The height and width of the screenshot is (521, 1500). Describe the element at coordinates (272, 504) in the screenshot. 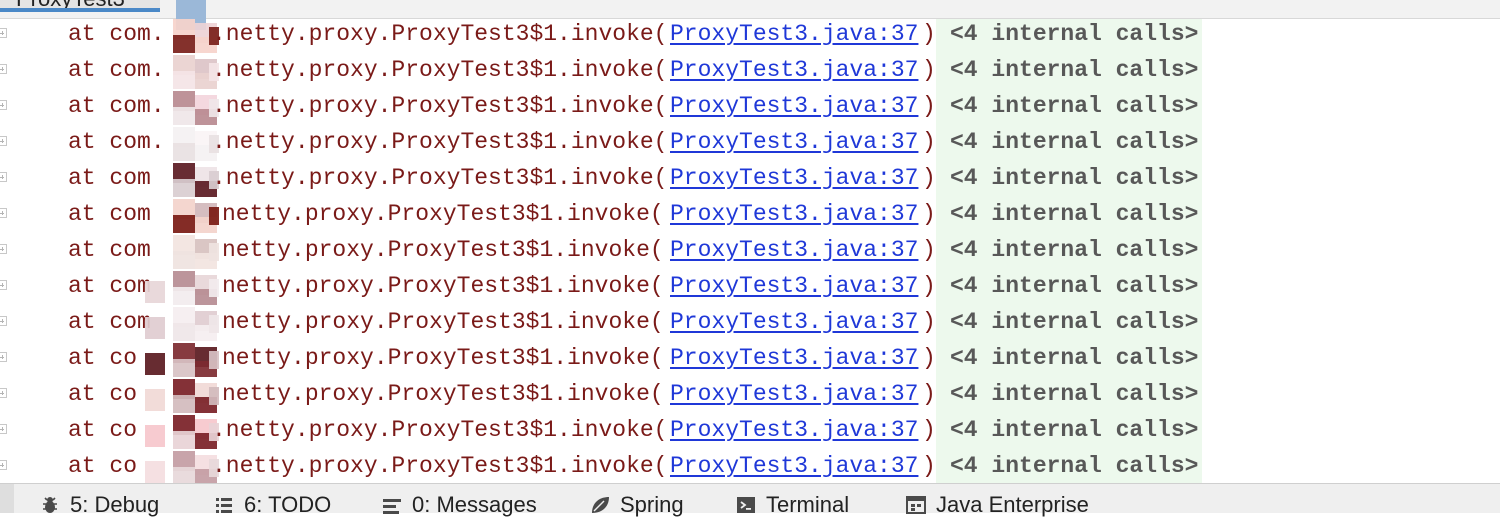

I see `toolwindow-todo-button: 6: TODO` at that location.